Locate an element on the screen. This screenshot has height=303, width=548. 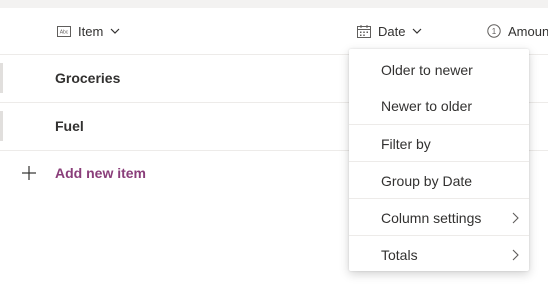
menu-item-label: Filter by is located at coordinates (406, 143).